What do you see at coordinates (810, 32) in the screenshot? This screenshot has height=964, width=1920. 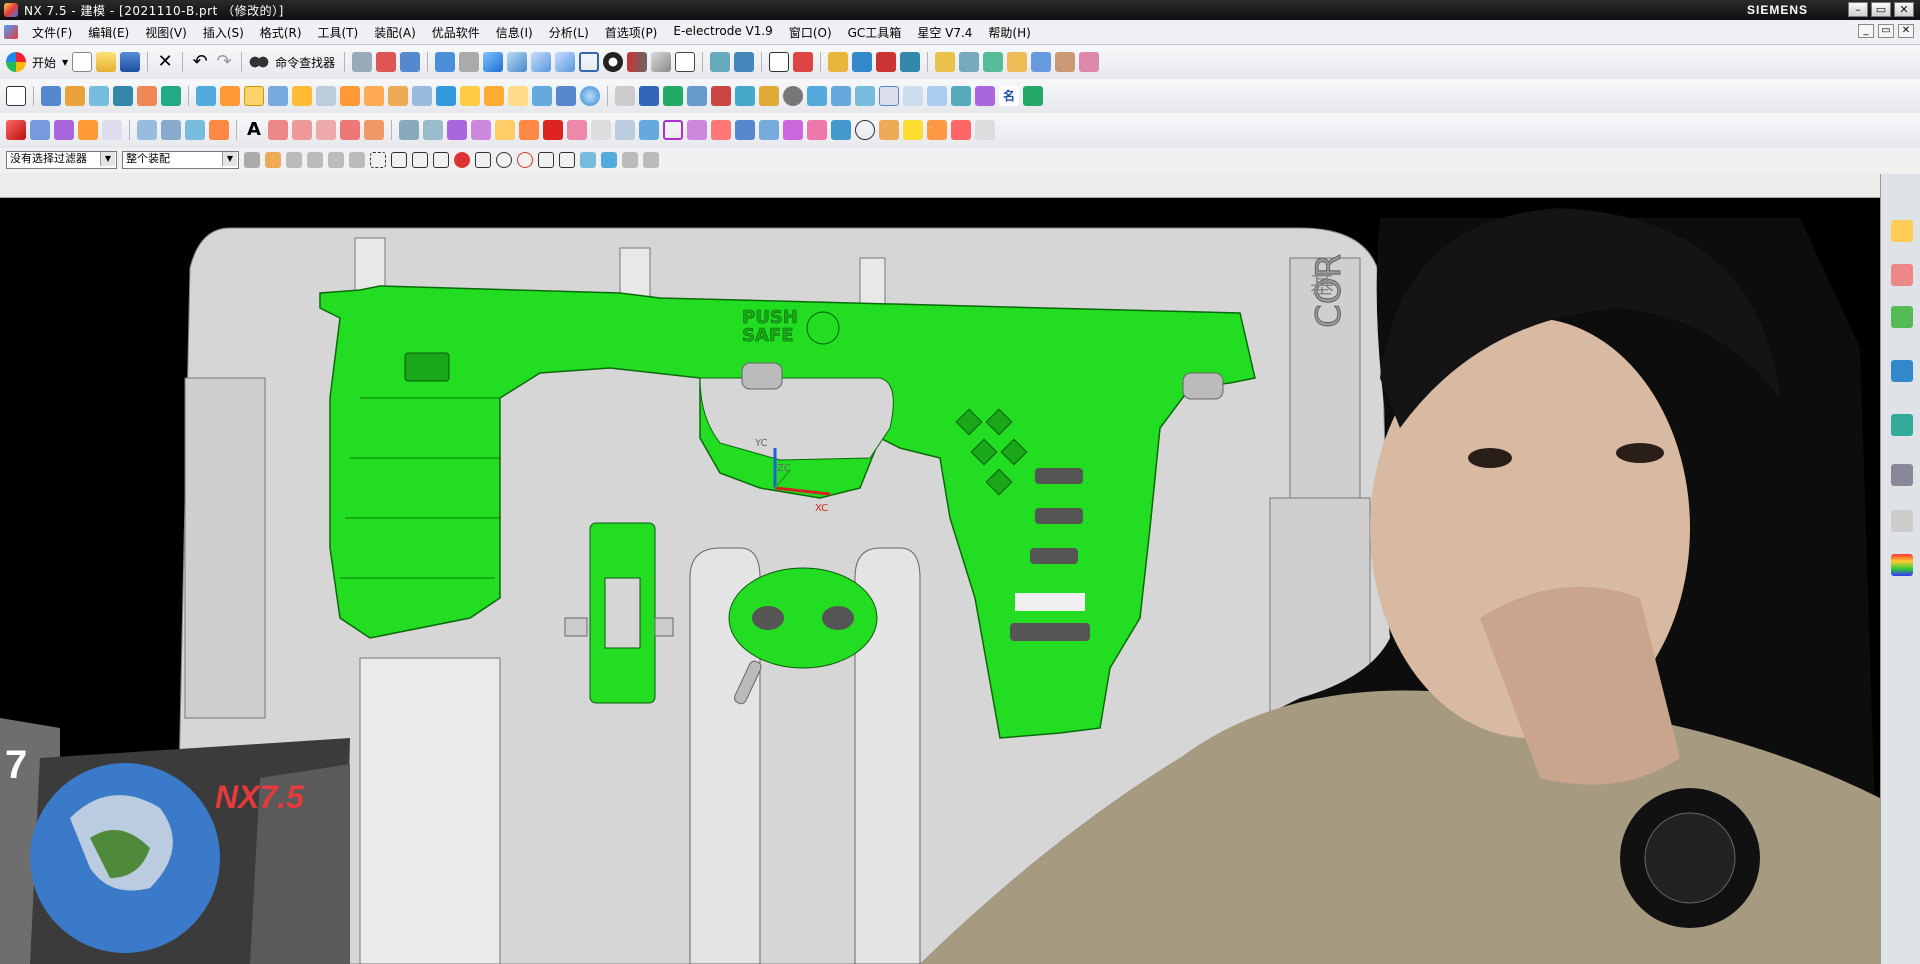 I see `menu-window: 窗口(O)` at bounding box center [810, 32].